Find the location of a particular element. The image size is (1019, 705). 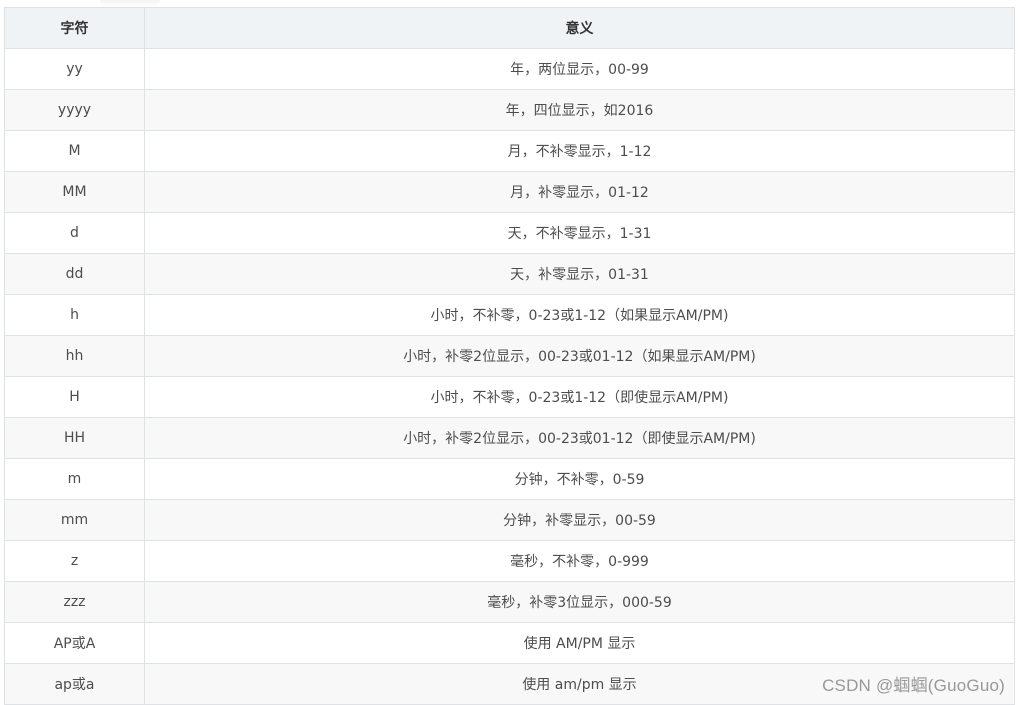

table-row: HH 小时，补零2位显示，00-23或01-12（即使显示AM/PM) is located at coordinates (509, 438).